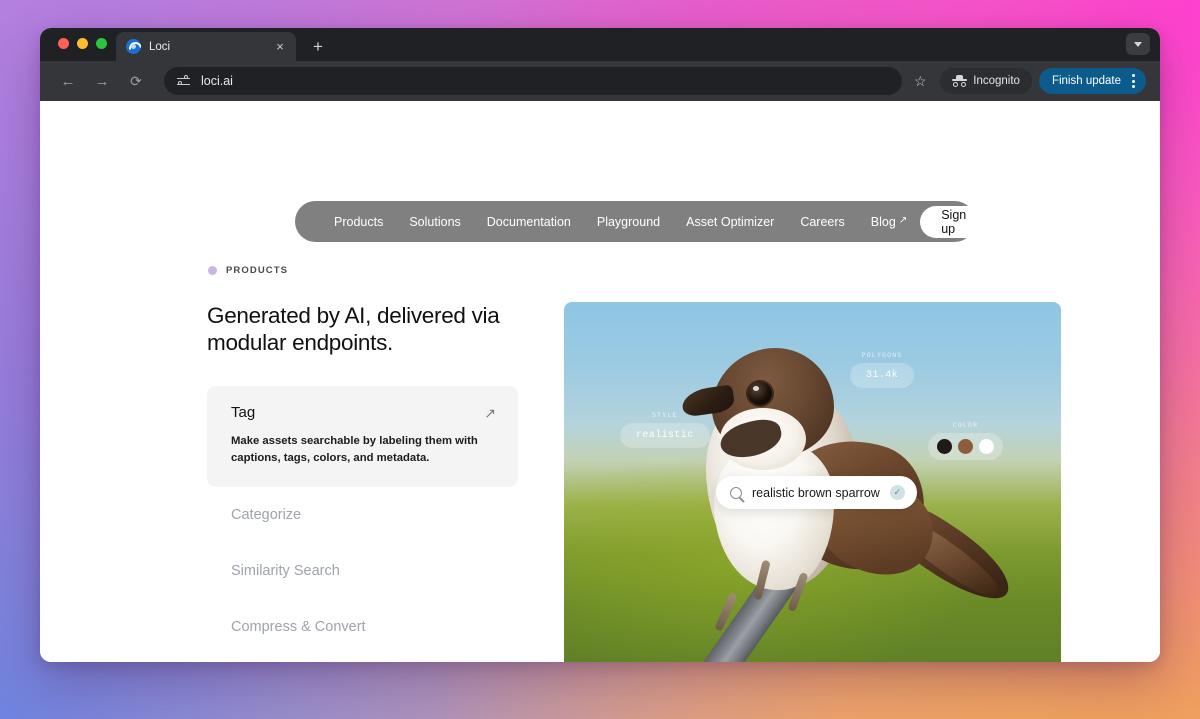 This screenshot has height=719, width=1200. I want to click on tab-search-button, so click(1138, 44).